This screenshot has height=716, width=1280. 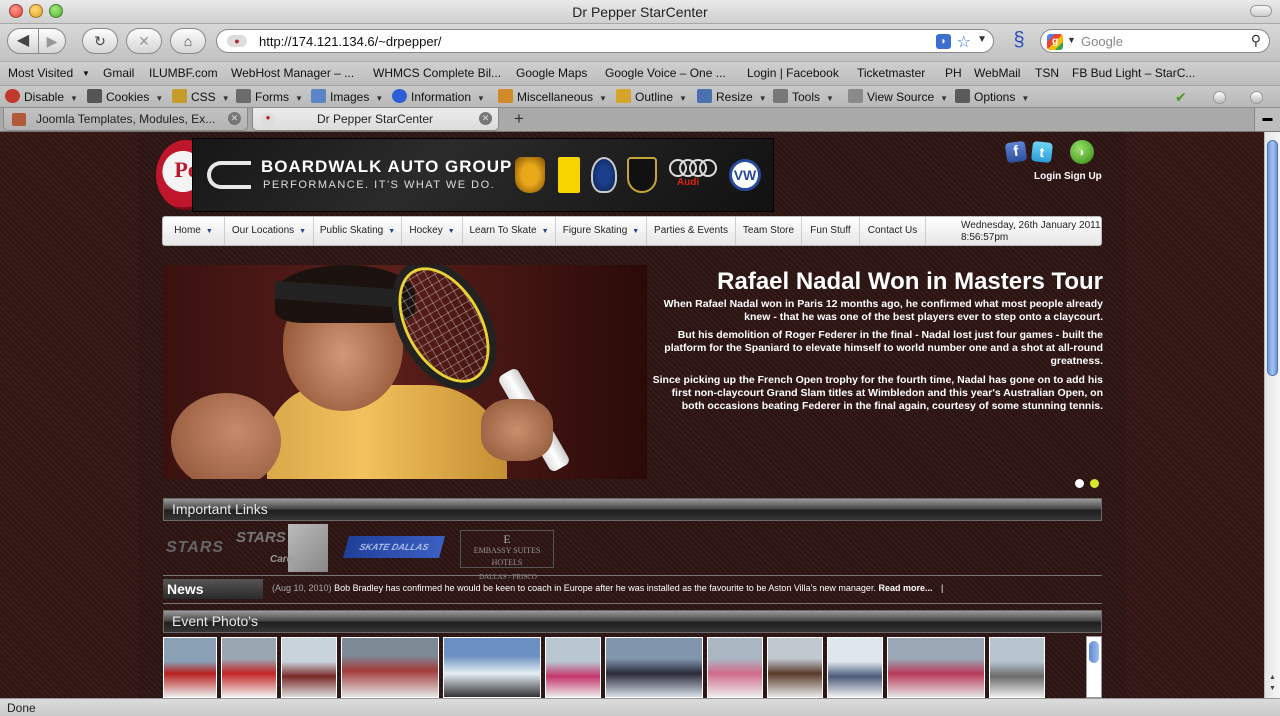 I want to click on bookmark-ticketmaster: Ticketmaster, so click(x=891, y=73).